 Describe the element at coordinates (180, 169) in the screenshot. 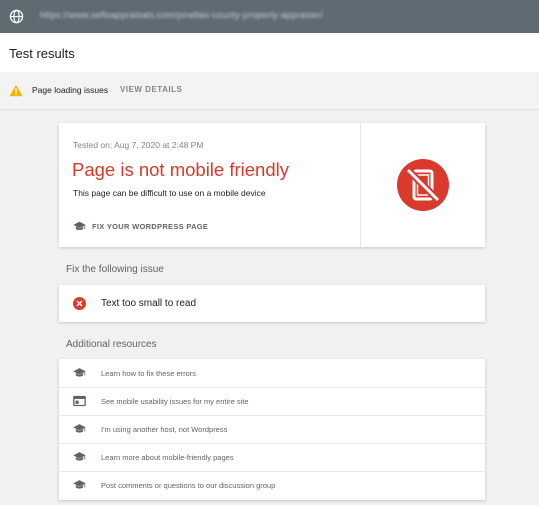

I see `verdict-heading: Page is not mobile friendly` at that location.